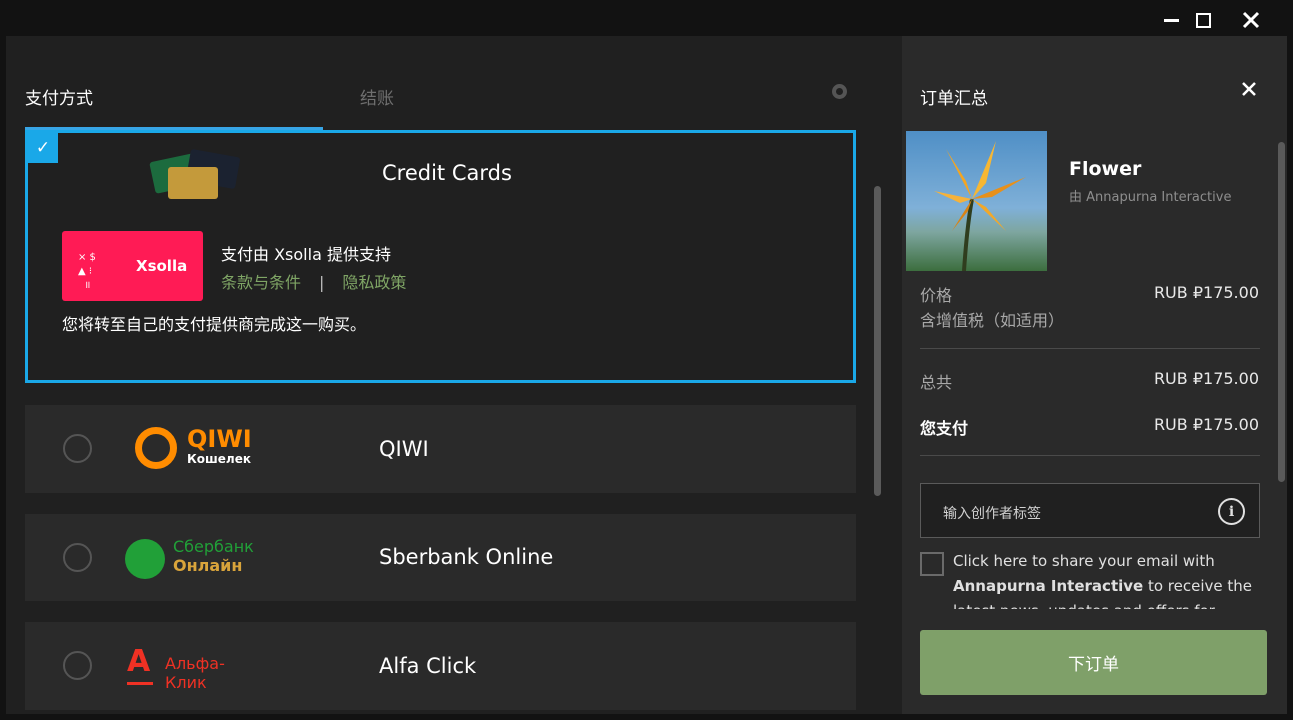 Image resolution: width=1293 pixels, height=720 pixels. I want to click on payment-option-alfa-click: А Альфа-Клик Alfa Click, so click(440, 666).